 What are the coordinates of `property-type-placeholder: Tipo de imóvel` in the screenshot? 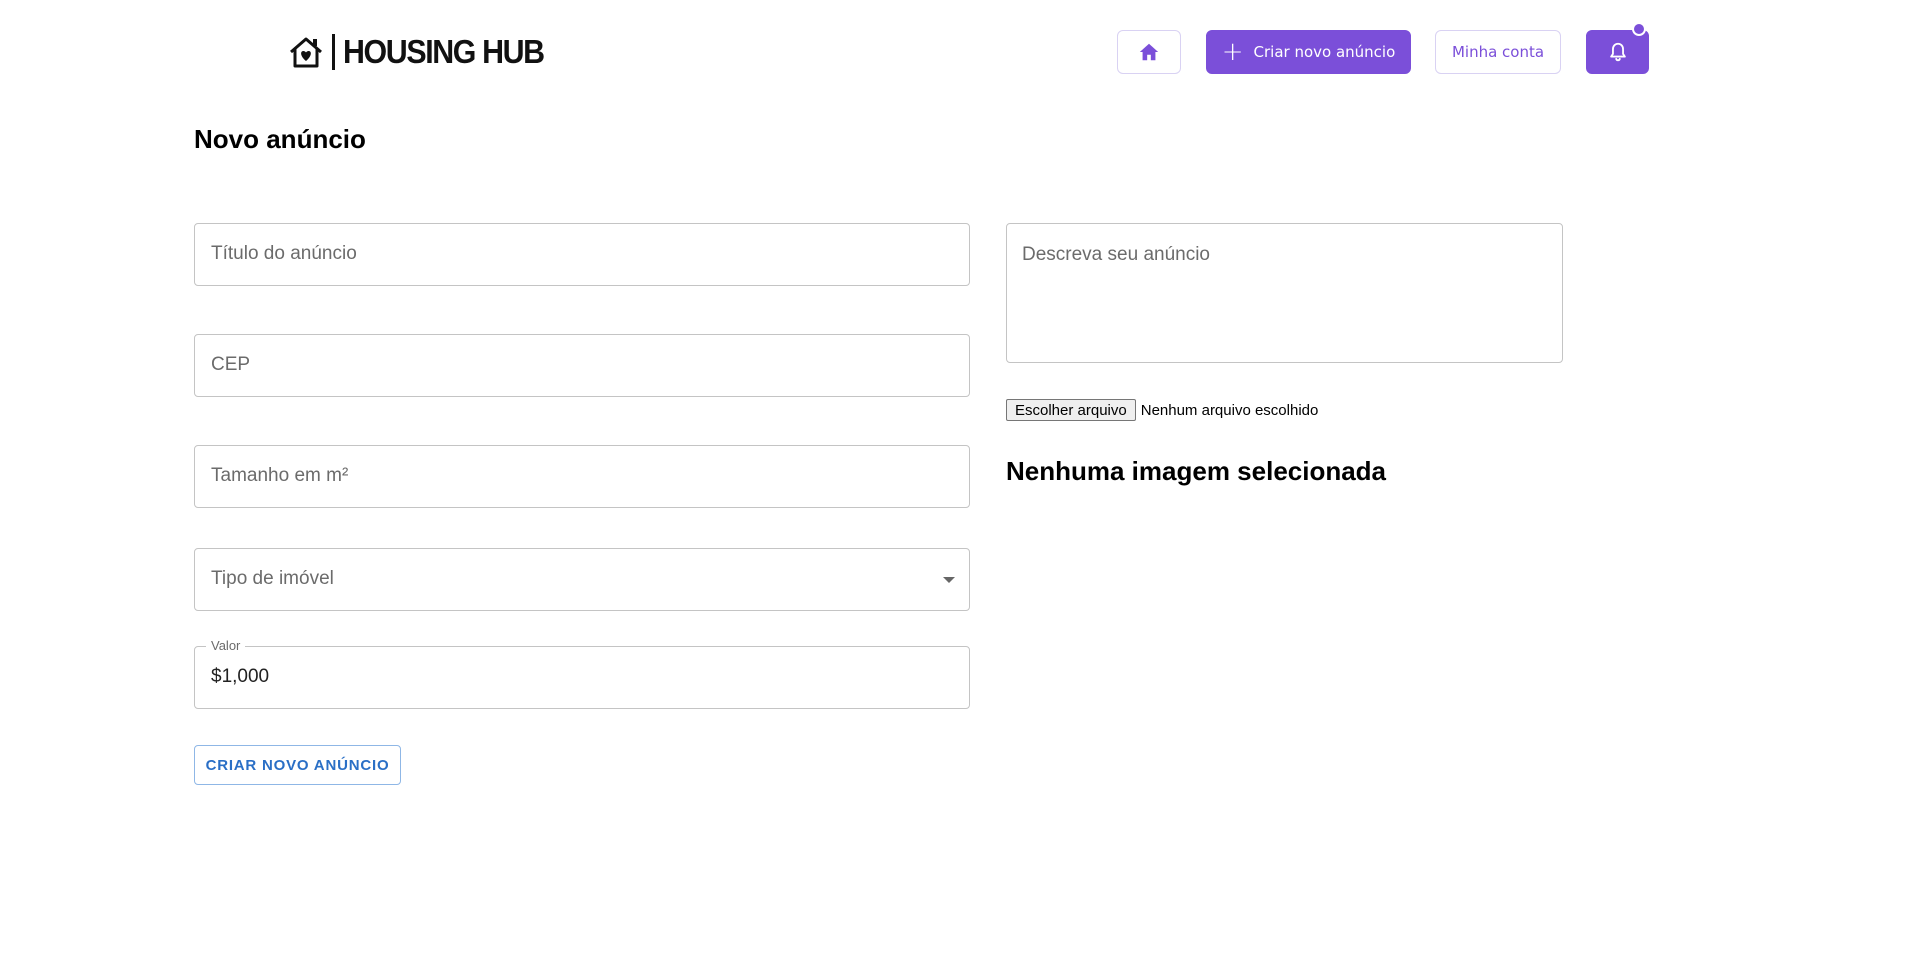 It's located at (272, 578).